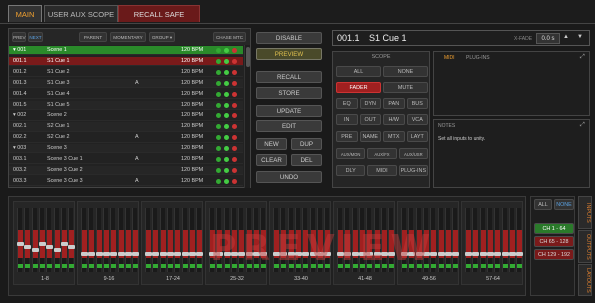 The height and width of the screenshot is (303, 595). What do you see at coordinates (585, 280) in the screenshot?
I see `tab-layouts: LAYOUTS` at bounding box center [585, 280].